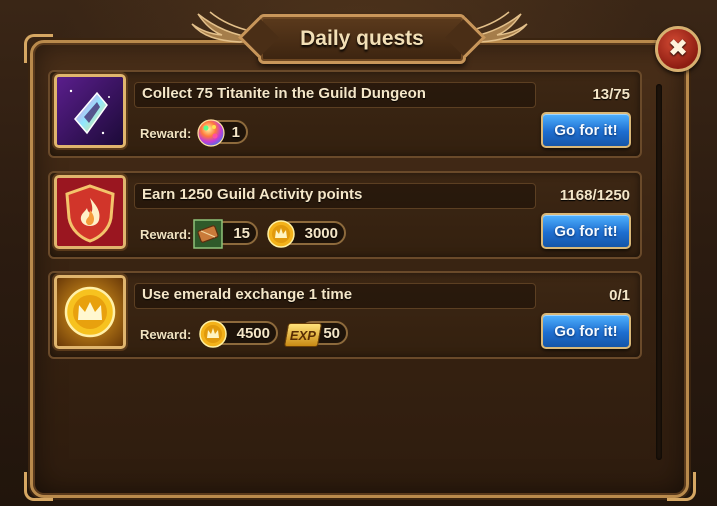  Describe the element at coordinates (252, 194) in the screenshot. I see `quest-title: Earn 1250 Guild Activity points` at that location.